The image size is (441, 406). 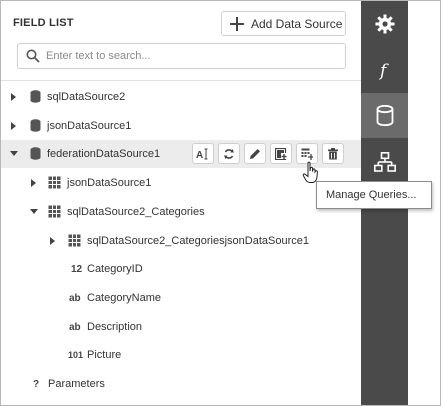 I want to click on tree-item-jsondatasource1: jsonDataSource1, so click(x=181, y=126).